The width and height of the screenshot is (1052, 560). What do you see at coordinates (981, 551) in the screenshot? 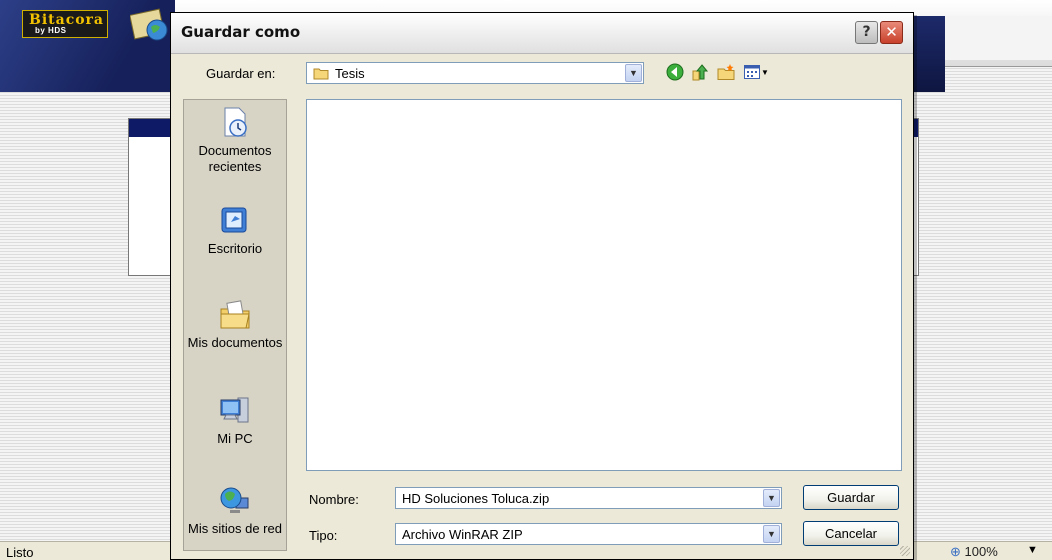
I see `zoom-level: 100%` at bounding box center [981, 551].